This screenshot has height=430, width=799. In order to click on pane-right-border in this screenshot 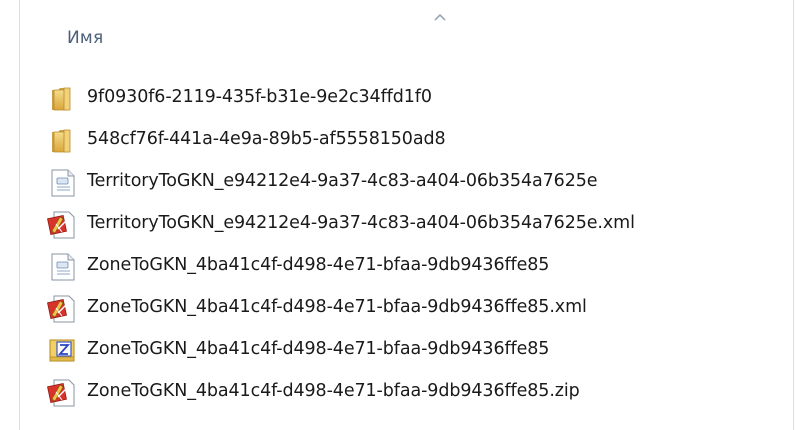, I will do `click(793, 215)`.